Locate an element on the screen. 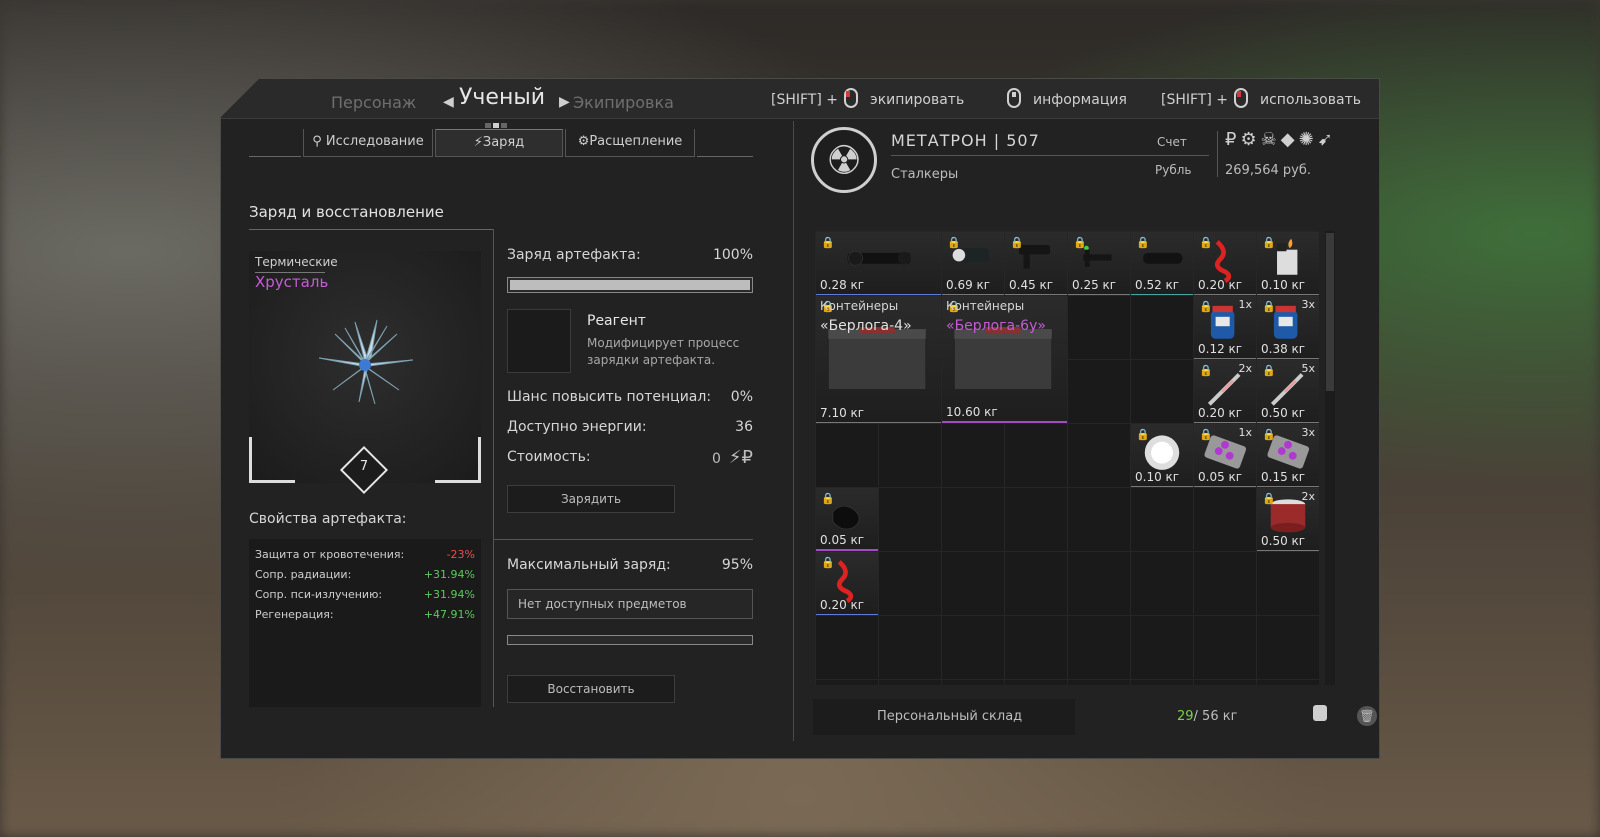 Image resolution: width=1600 pixels, height=837 pixels. atom-icon: ✺ is located at coordinates (1308, 139).